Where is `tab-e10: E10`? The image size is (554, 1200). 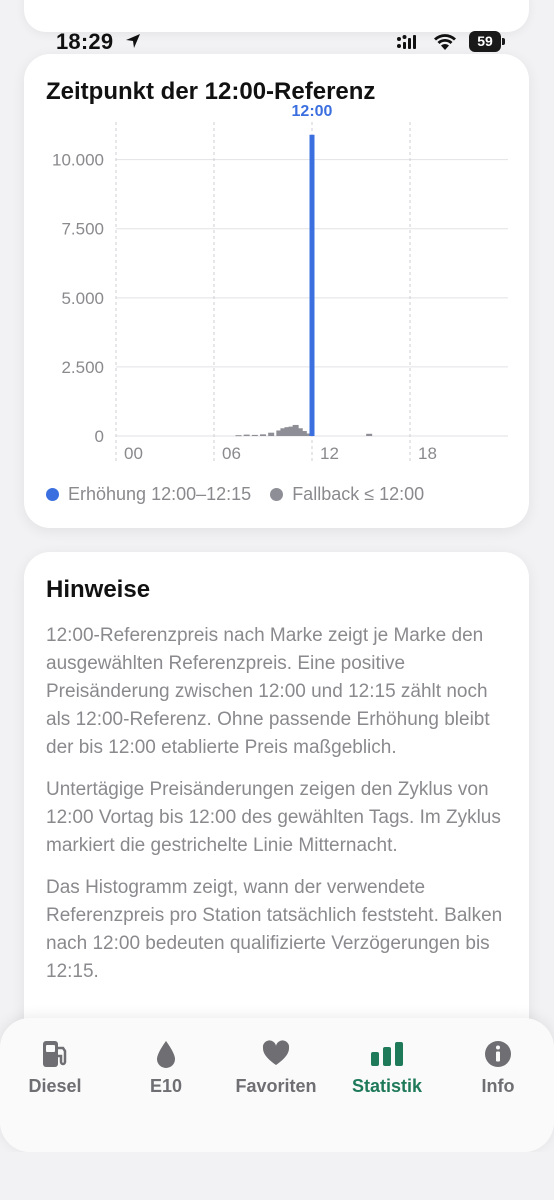
tab-e10: E10 is located at coordinates (166, 1067).